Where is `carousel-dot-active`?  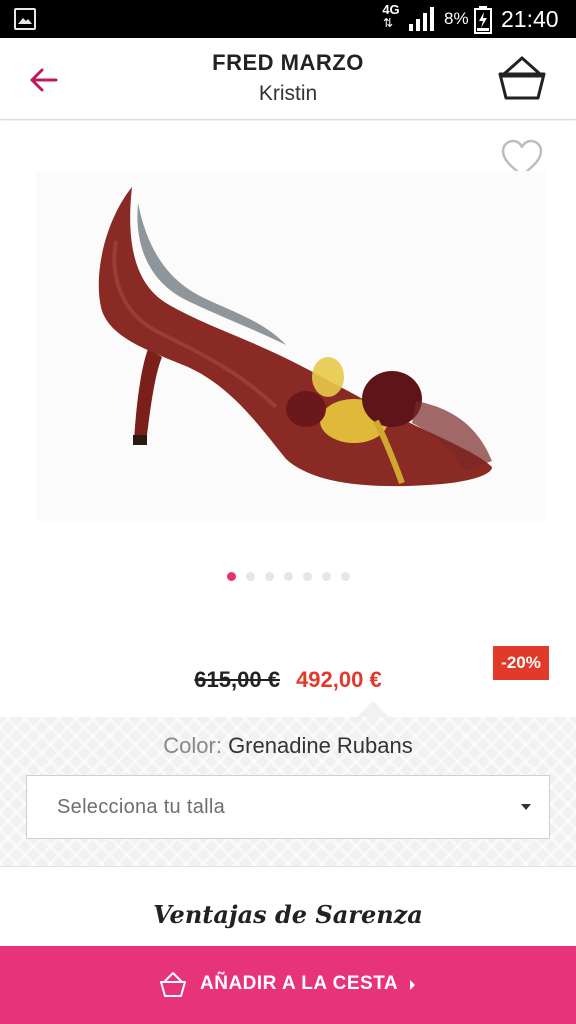
carousel-dot-active is located at coordinates (231, 576).